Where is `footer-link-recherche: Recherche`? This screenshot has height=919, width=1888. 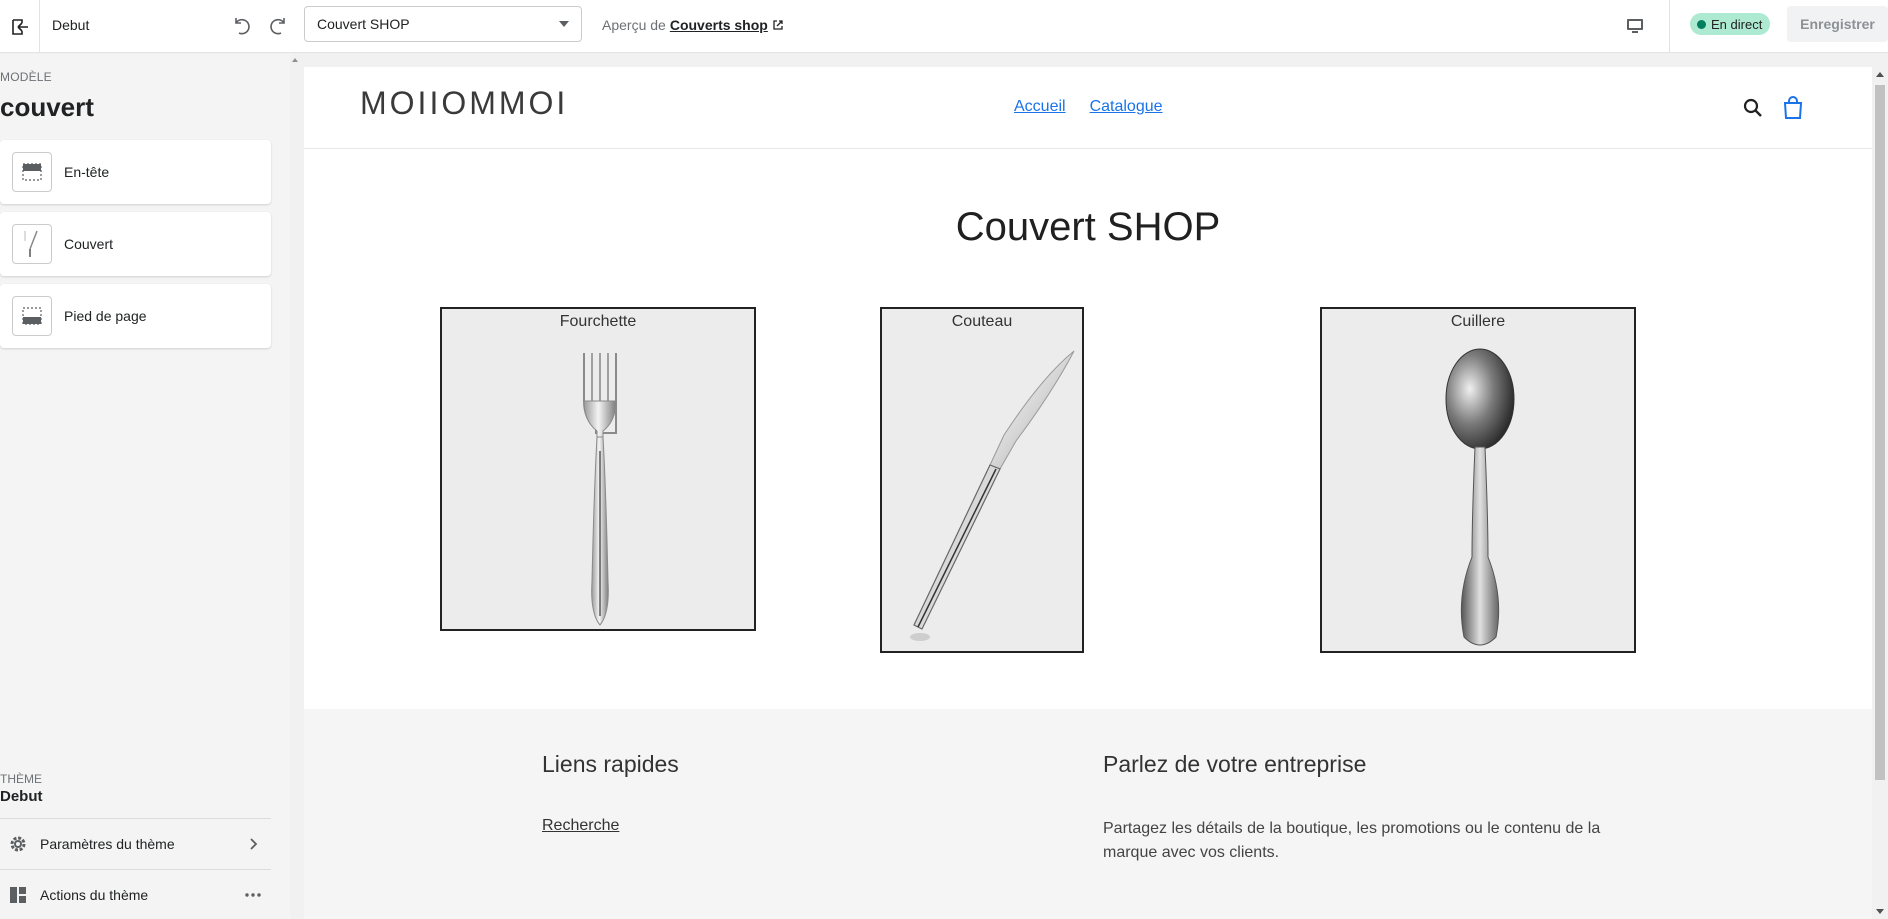 footer-link-recherche: Recherche is located at coordinates (580, 826).